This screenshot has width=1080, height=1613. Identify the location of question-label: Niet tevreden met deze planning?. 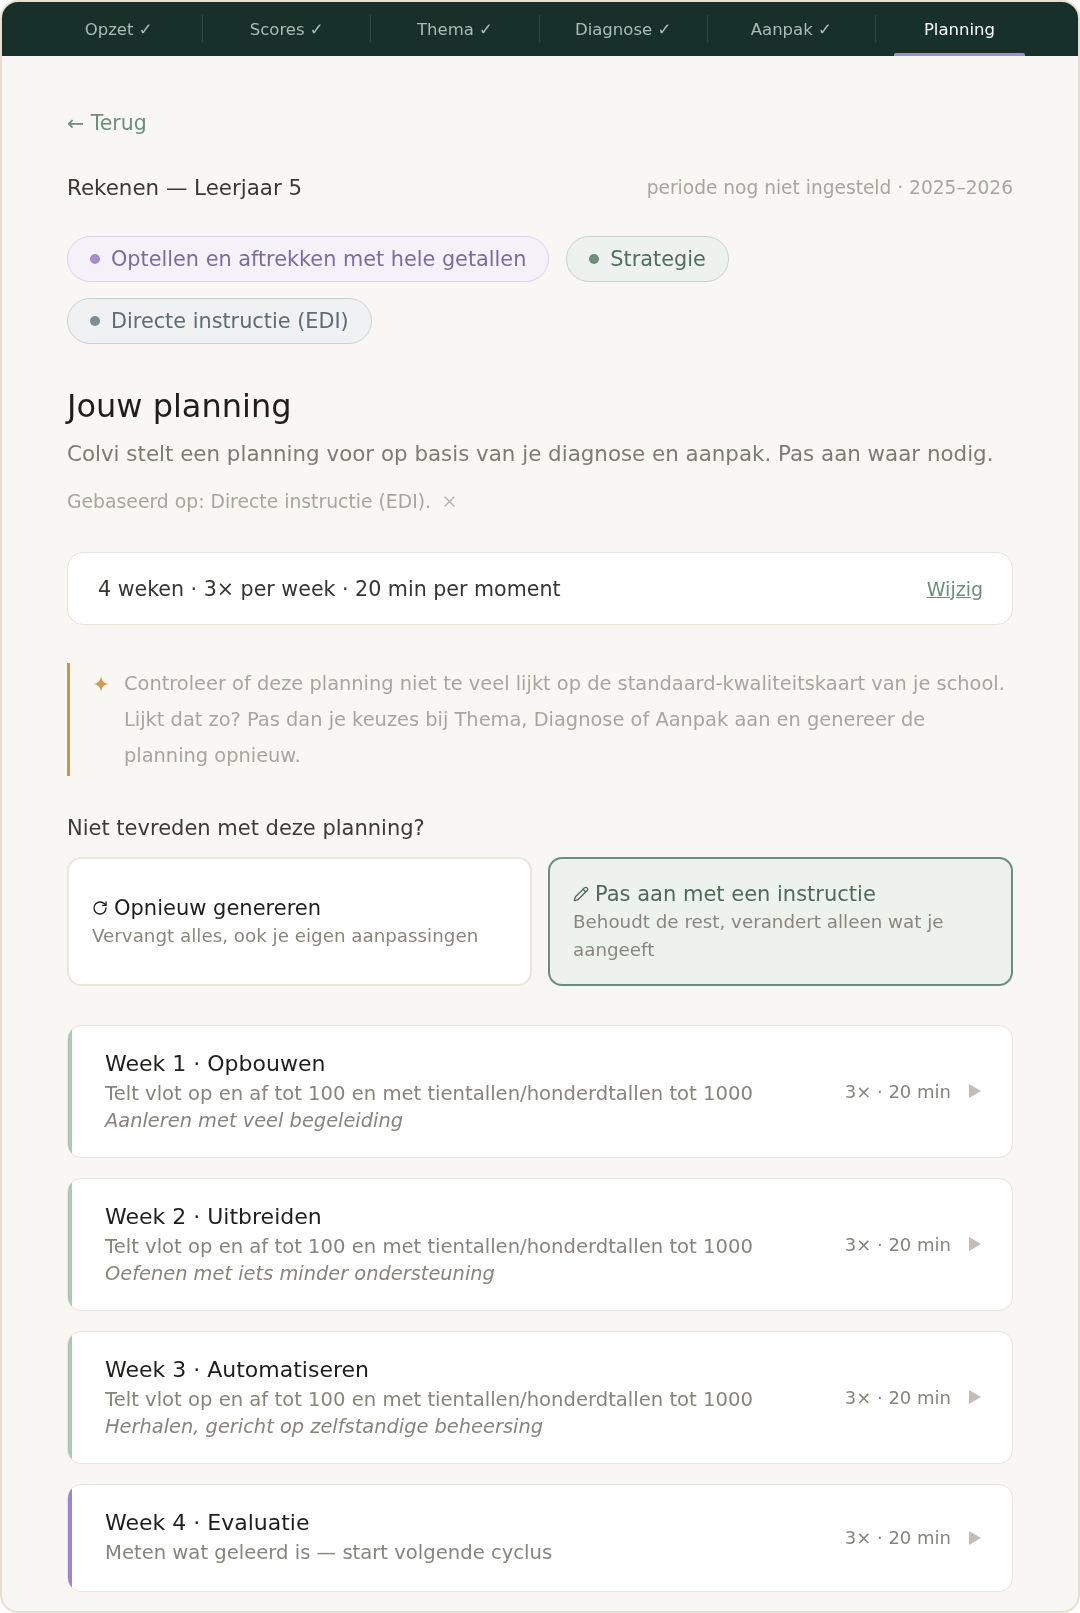
(246, 828).